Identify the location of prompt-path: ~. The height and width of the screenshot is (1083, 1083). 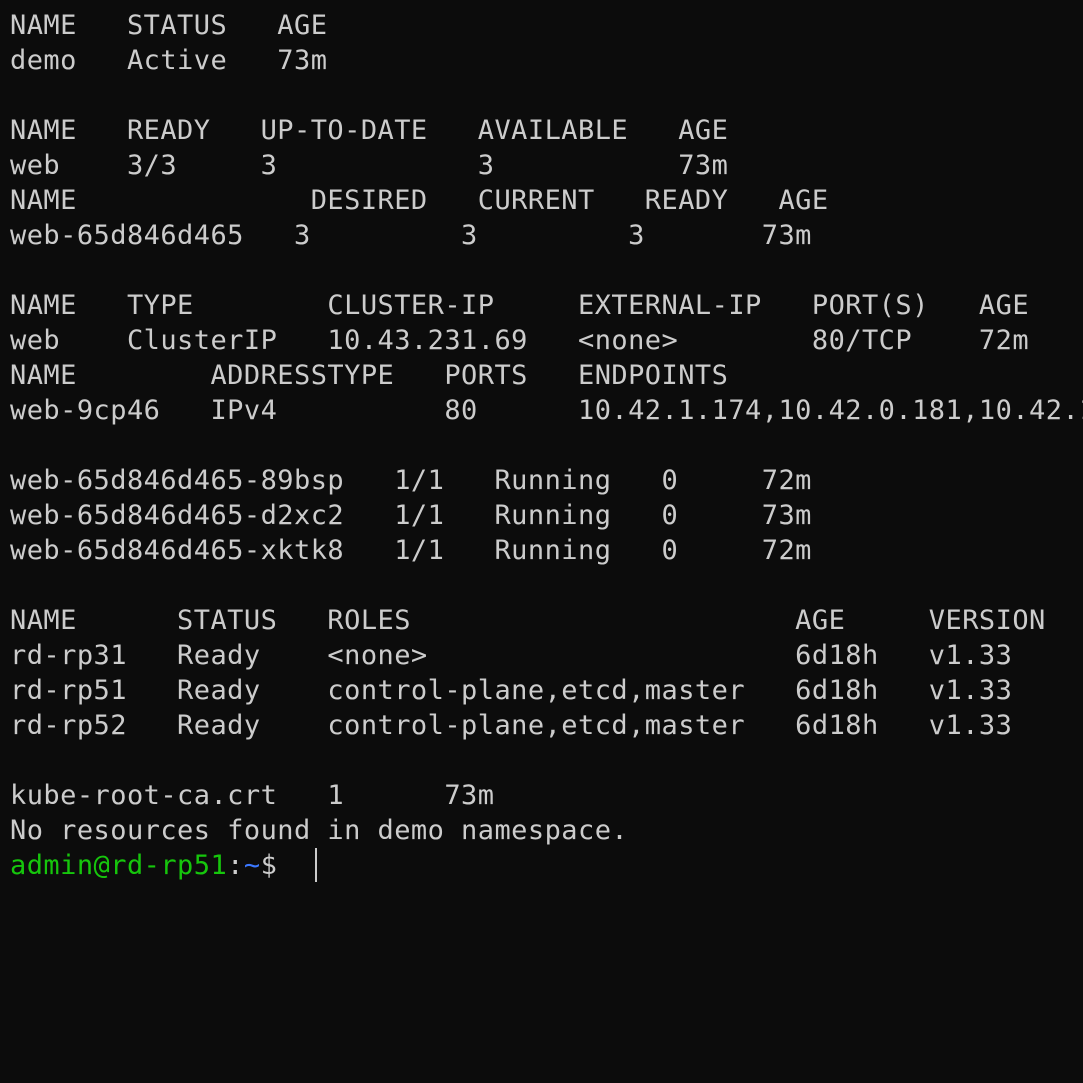
(252, 865).